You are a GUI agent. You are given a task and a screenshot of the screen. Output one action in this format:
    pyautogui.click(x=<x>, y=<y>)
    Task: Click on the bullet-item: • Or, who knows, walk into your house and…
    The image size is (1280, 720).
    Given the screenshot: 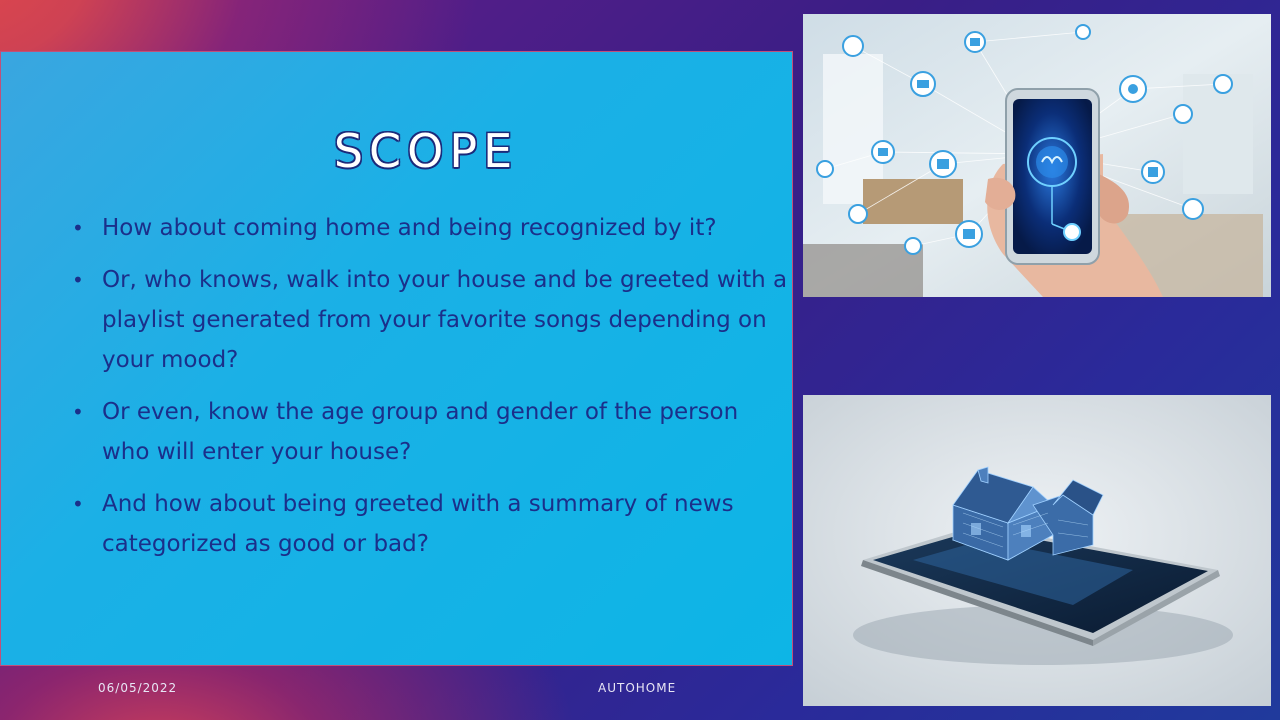 What is the action you would take?
    pyautogui.click(x=430, y=320)
    